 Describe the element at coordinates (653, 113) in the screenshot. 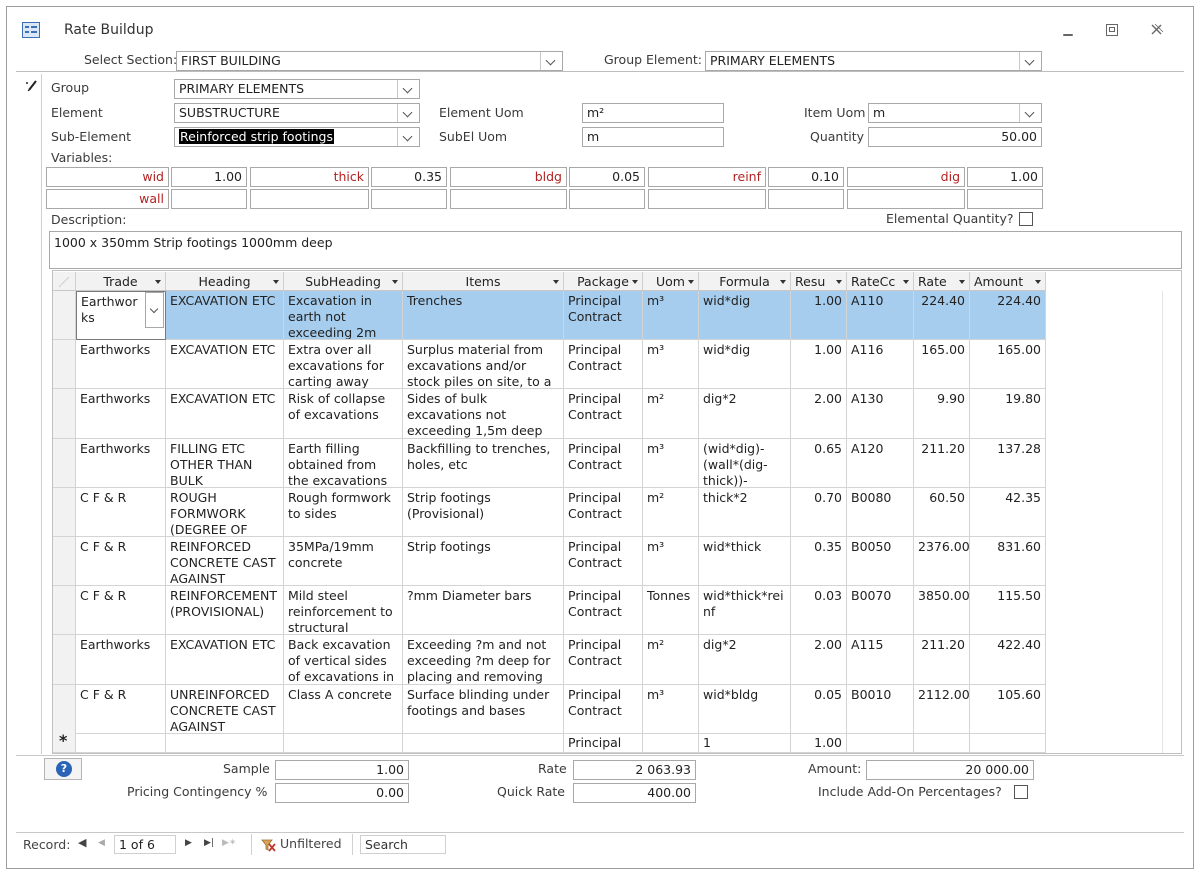

I see `element-uom-field: m²` at that location.